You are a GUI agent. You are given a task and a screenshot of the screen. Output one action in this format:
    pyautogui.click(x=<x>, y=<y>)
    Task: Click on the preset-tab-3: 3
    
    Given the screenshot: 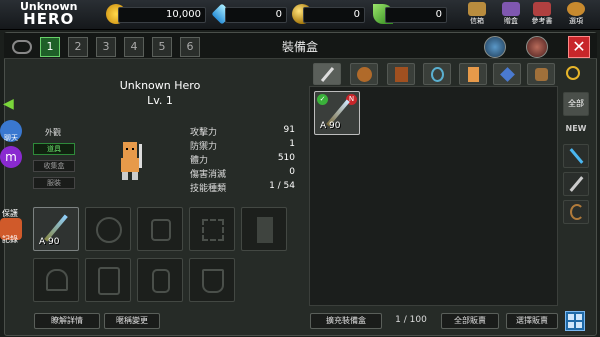 What is the action you would take?
    pyautogui.click(x=106, y=47)
    